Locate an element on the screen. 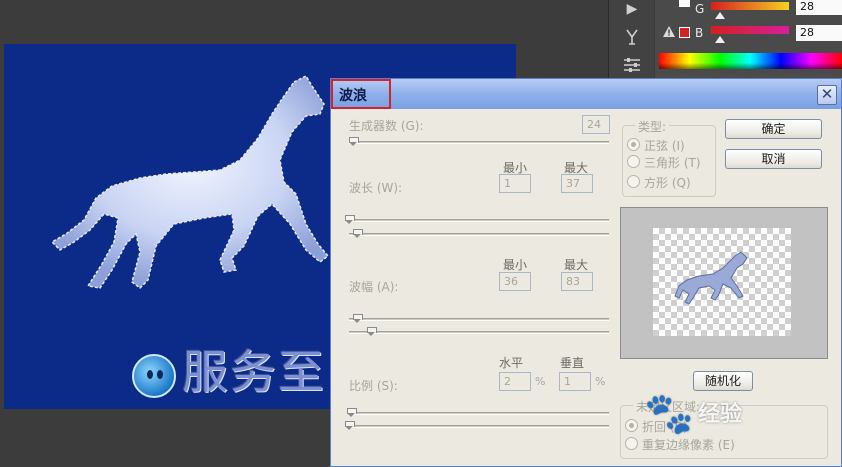 The width and height of the screenshot is (842, 467). scale-label: 比例 (S): is located at coordinates (373, 386).